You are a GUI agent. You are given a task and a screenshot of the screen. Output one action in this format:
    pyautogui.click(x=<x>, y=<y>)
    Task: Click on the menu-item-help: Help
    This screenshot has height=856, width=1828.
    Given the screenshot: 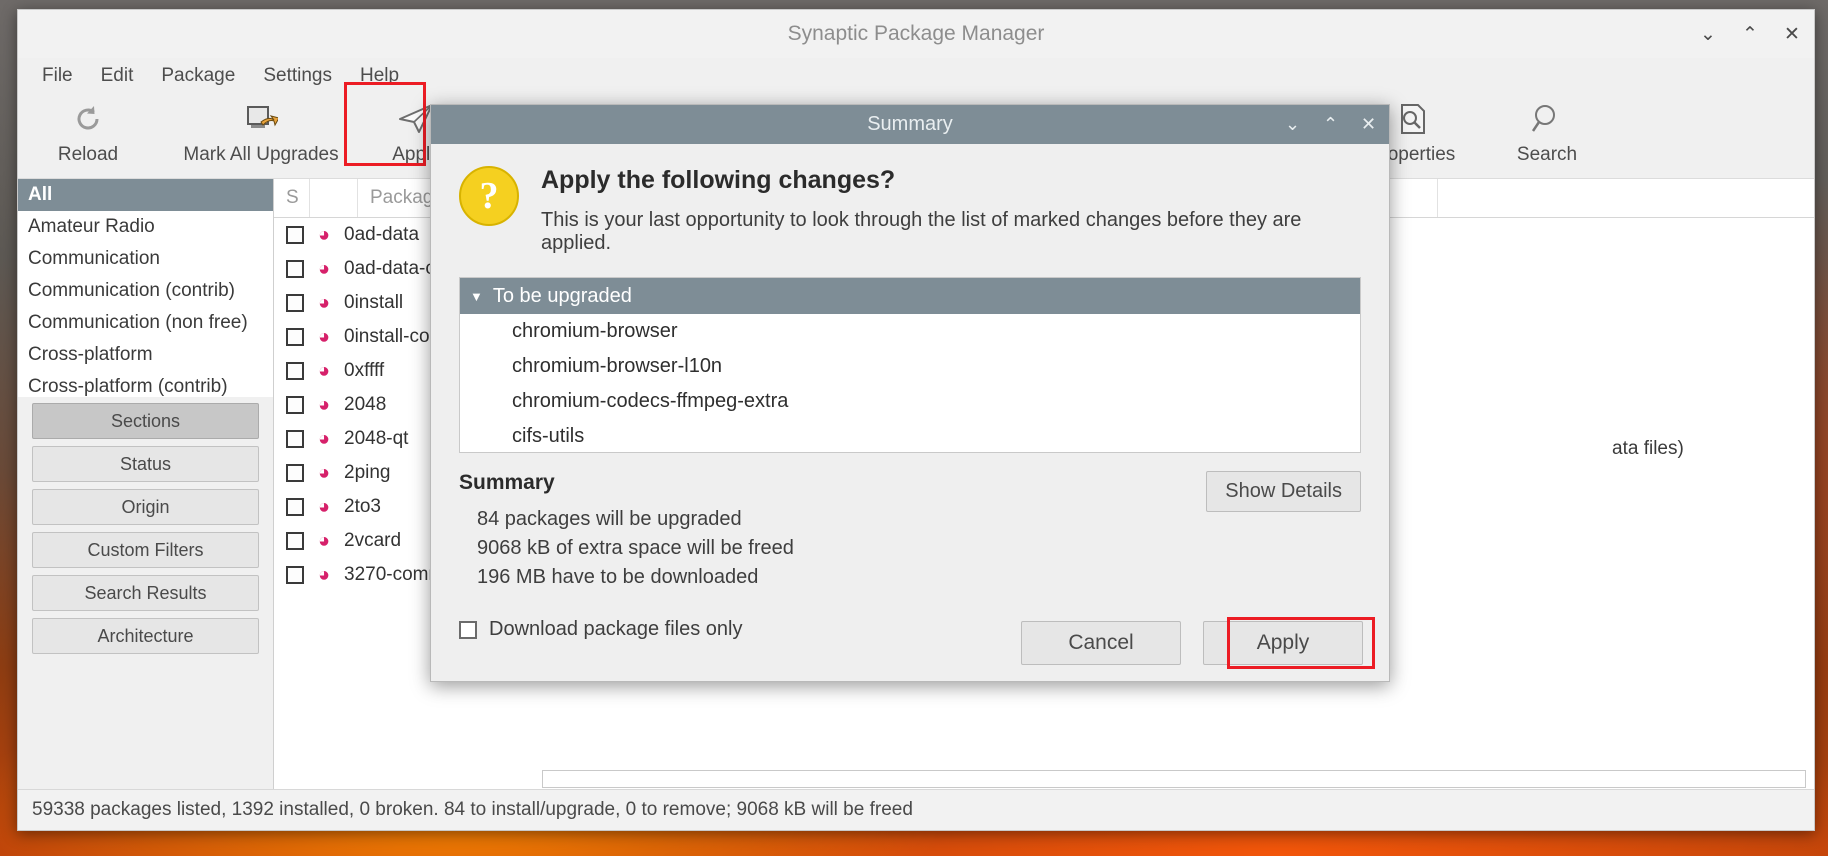 What is the action you would take?
    pyautogui.click(x=379, y=76)
    